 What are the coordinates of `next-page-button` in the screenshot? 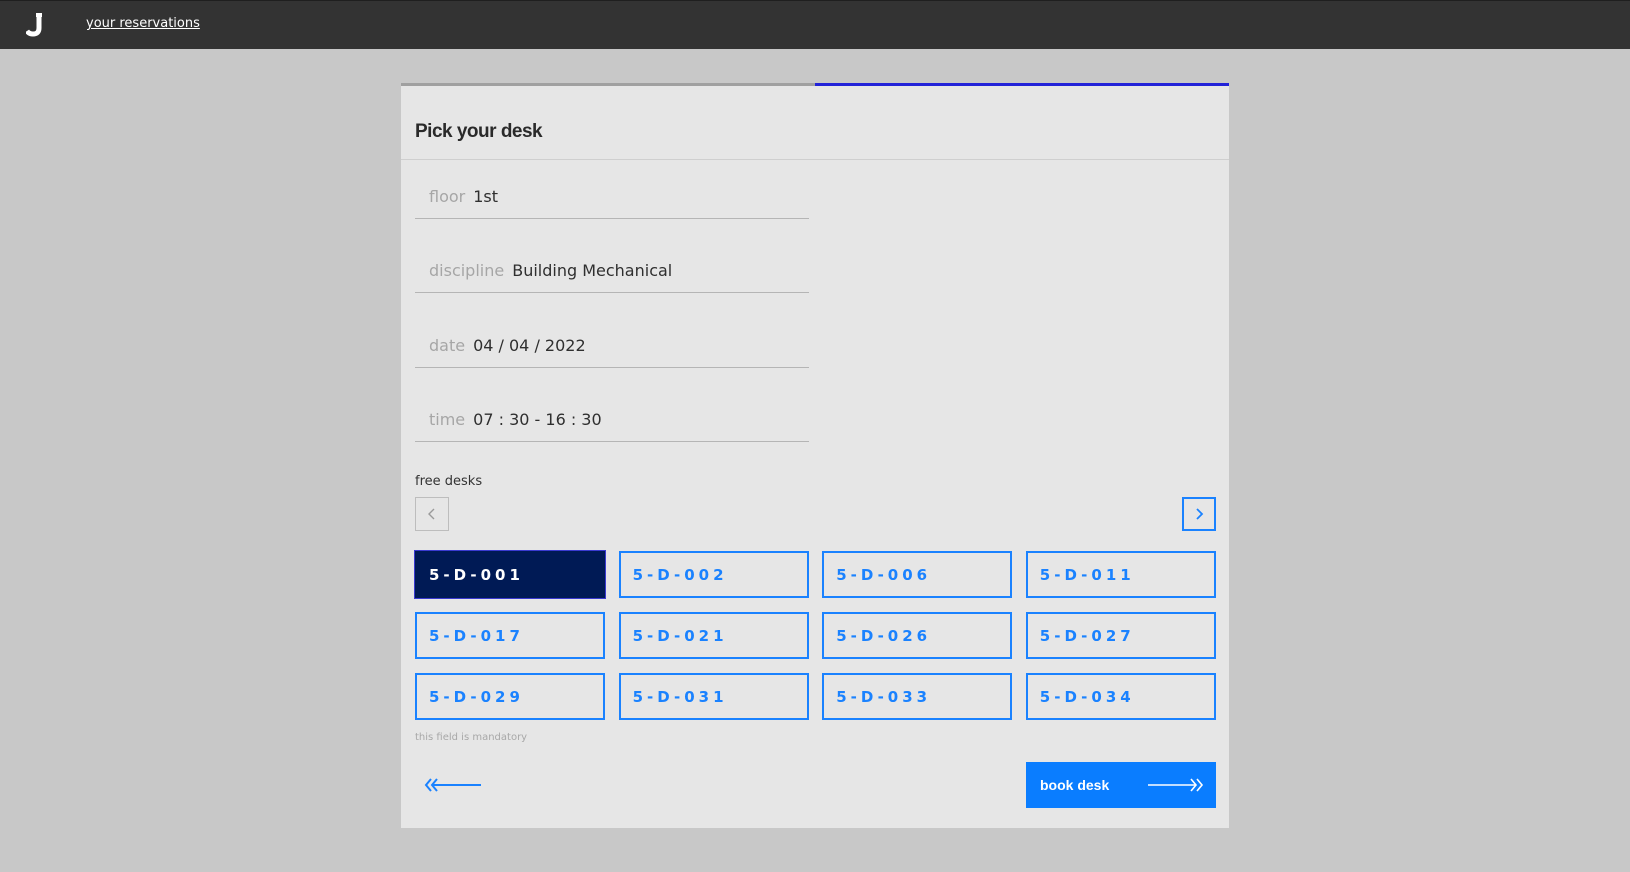 It's located at (1199, 514).